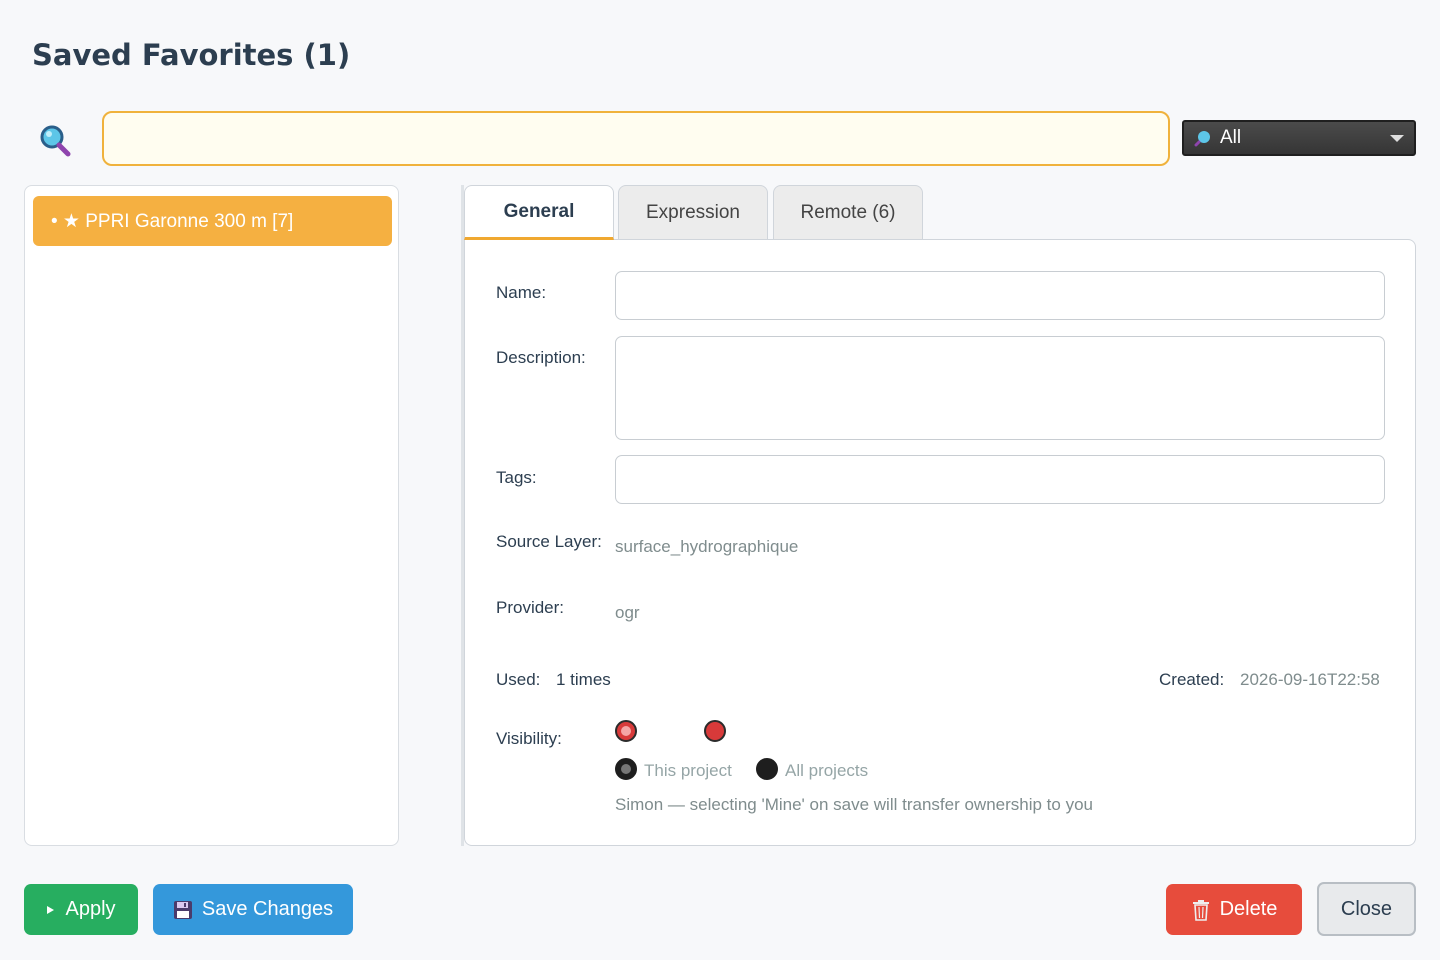 The image size is (1440, 960). I want to click on save-changes-button: Save Changes, so click(253, 909).